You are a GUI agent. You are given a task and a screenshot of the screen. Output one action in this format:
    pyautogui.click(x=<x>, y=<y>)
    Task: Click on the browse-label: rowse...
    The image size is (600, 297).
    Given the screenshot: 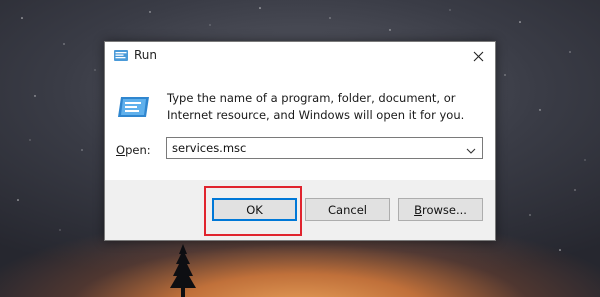 What is the action you would take?
    pyautogui.click(x=444, y=209)
    